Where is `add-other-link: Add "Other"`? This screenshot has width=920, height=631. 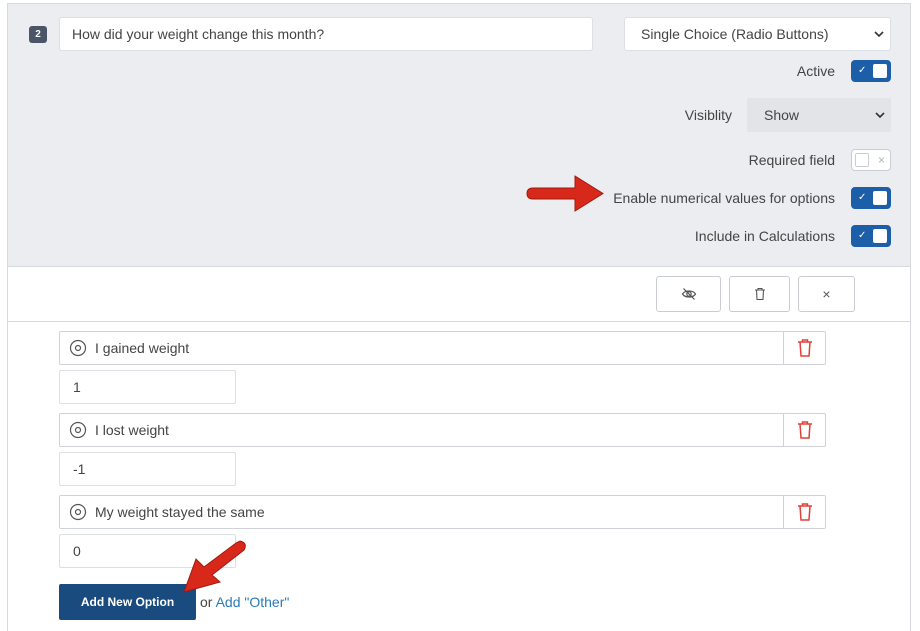
add-other-link: Add "Other" is located at coordinates (253, 602).